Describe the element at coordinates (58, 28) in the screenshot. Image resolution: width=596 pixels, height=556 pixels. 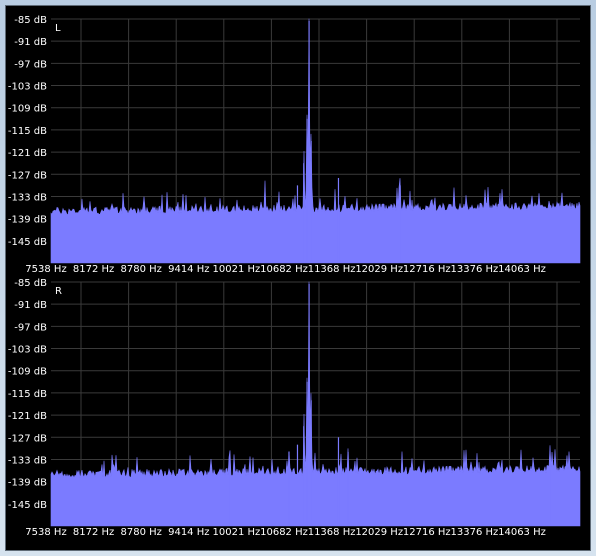
I see `channel-label: L` at that location.